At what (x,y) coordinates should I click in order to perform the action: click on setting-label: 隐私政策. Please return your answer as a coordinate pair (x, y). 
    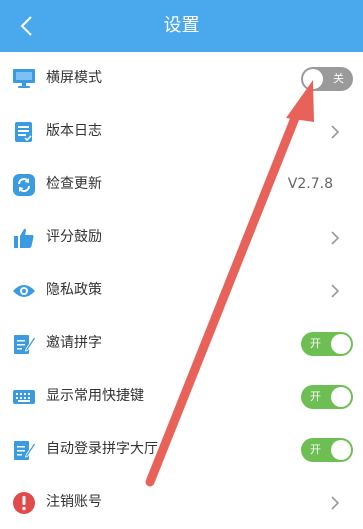
    Looking at the image, I should click on (74, 290).